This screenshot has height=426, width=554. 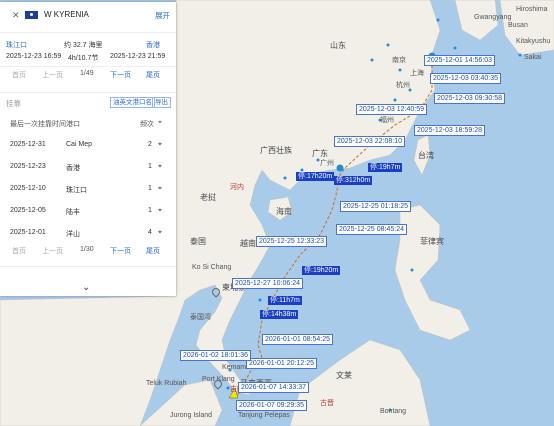 I want to click on port-table-row: 2025-12-10 珠江口 1 ⌖, so click(x=88, y=189).